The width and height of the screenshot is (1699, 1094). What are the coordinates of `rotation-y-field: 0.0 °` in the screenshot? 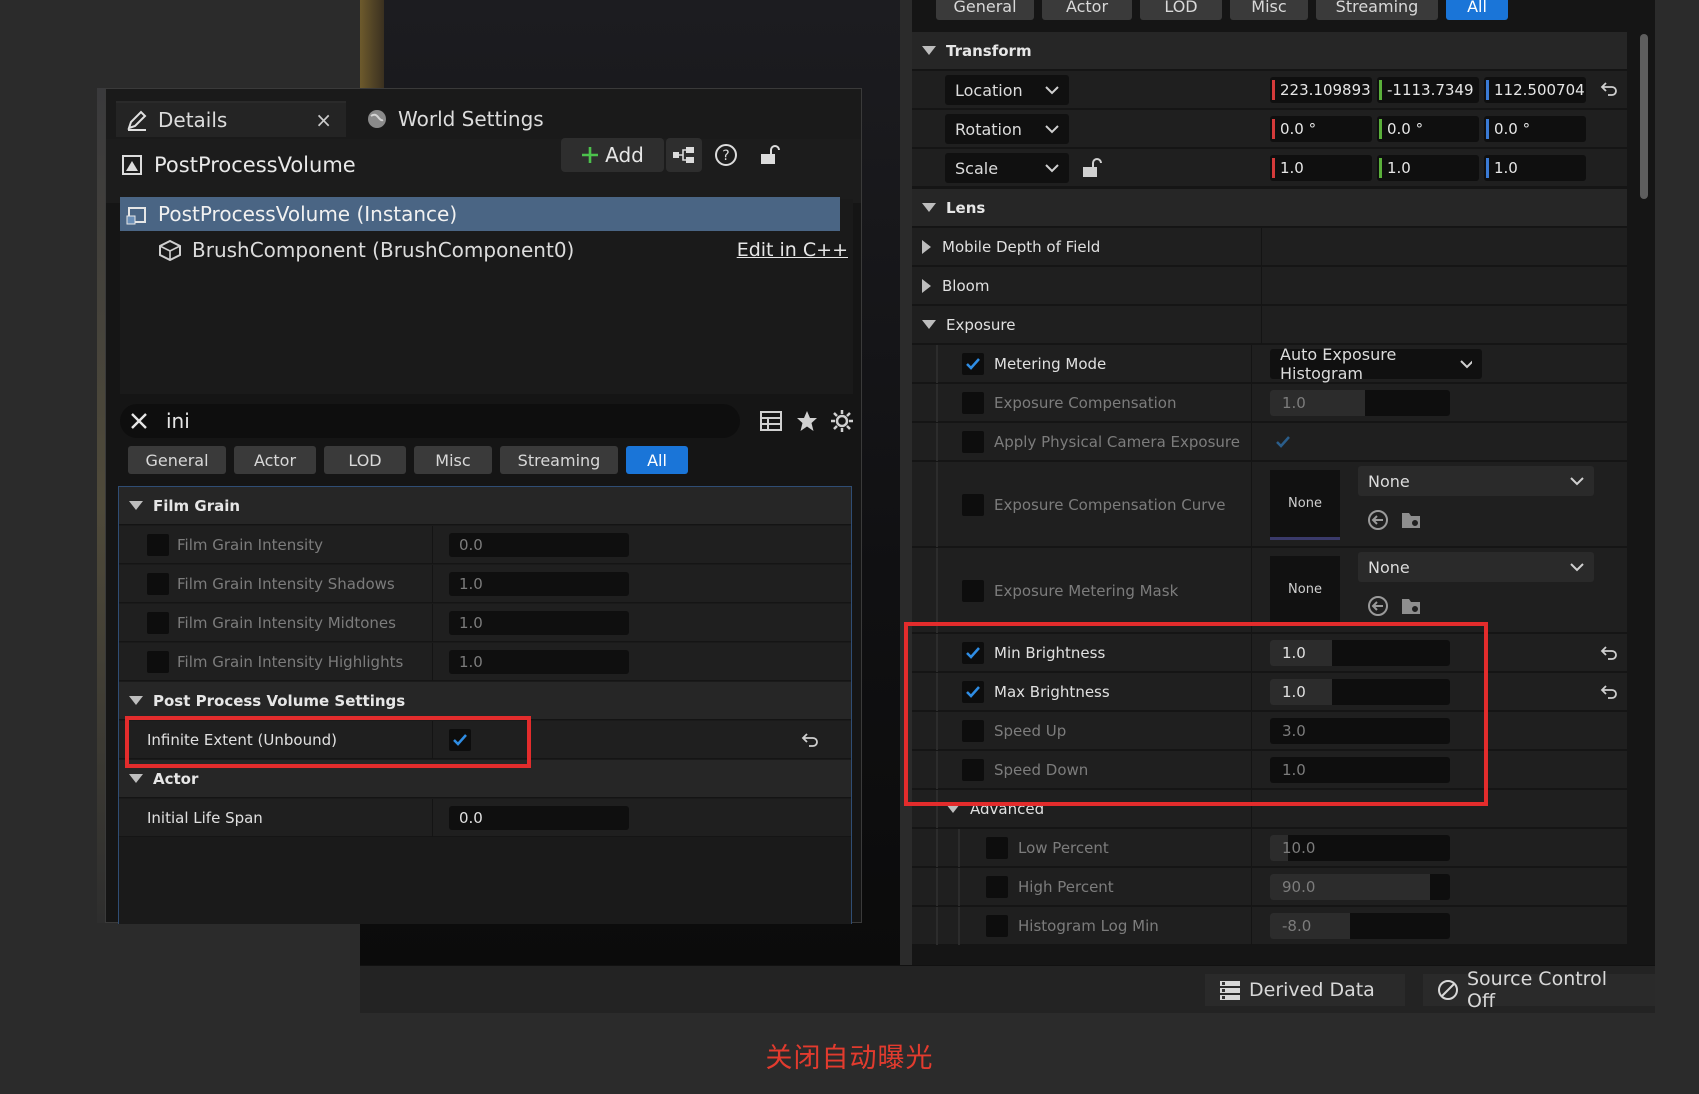 It's located at (1428, 129).